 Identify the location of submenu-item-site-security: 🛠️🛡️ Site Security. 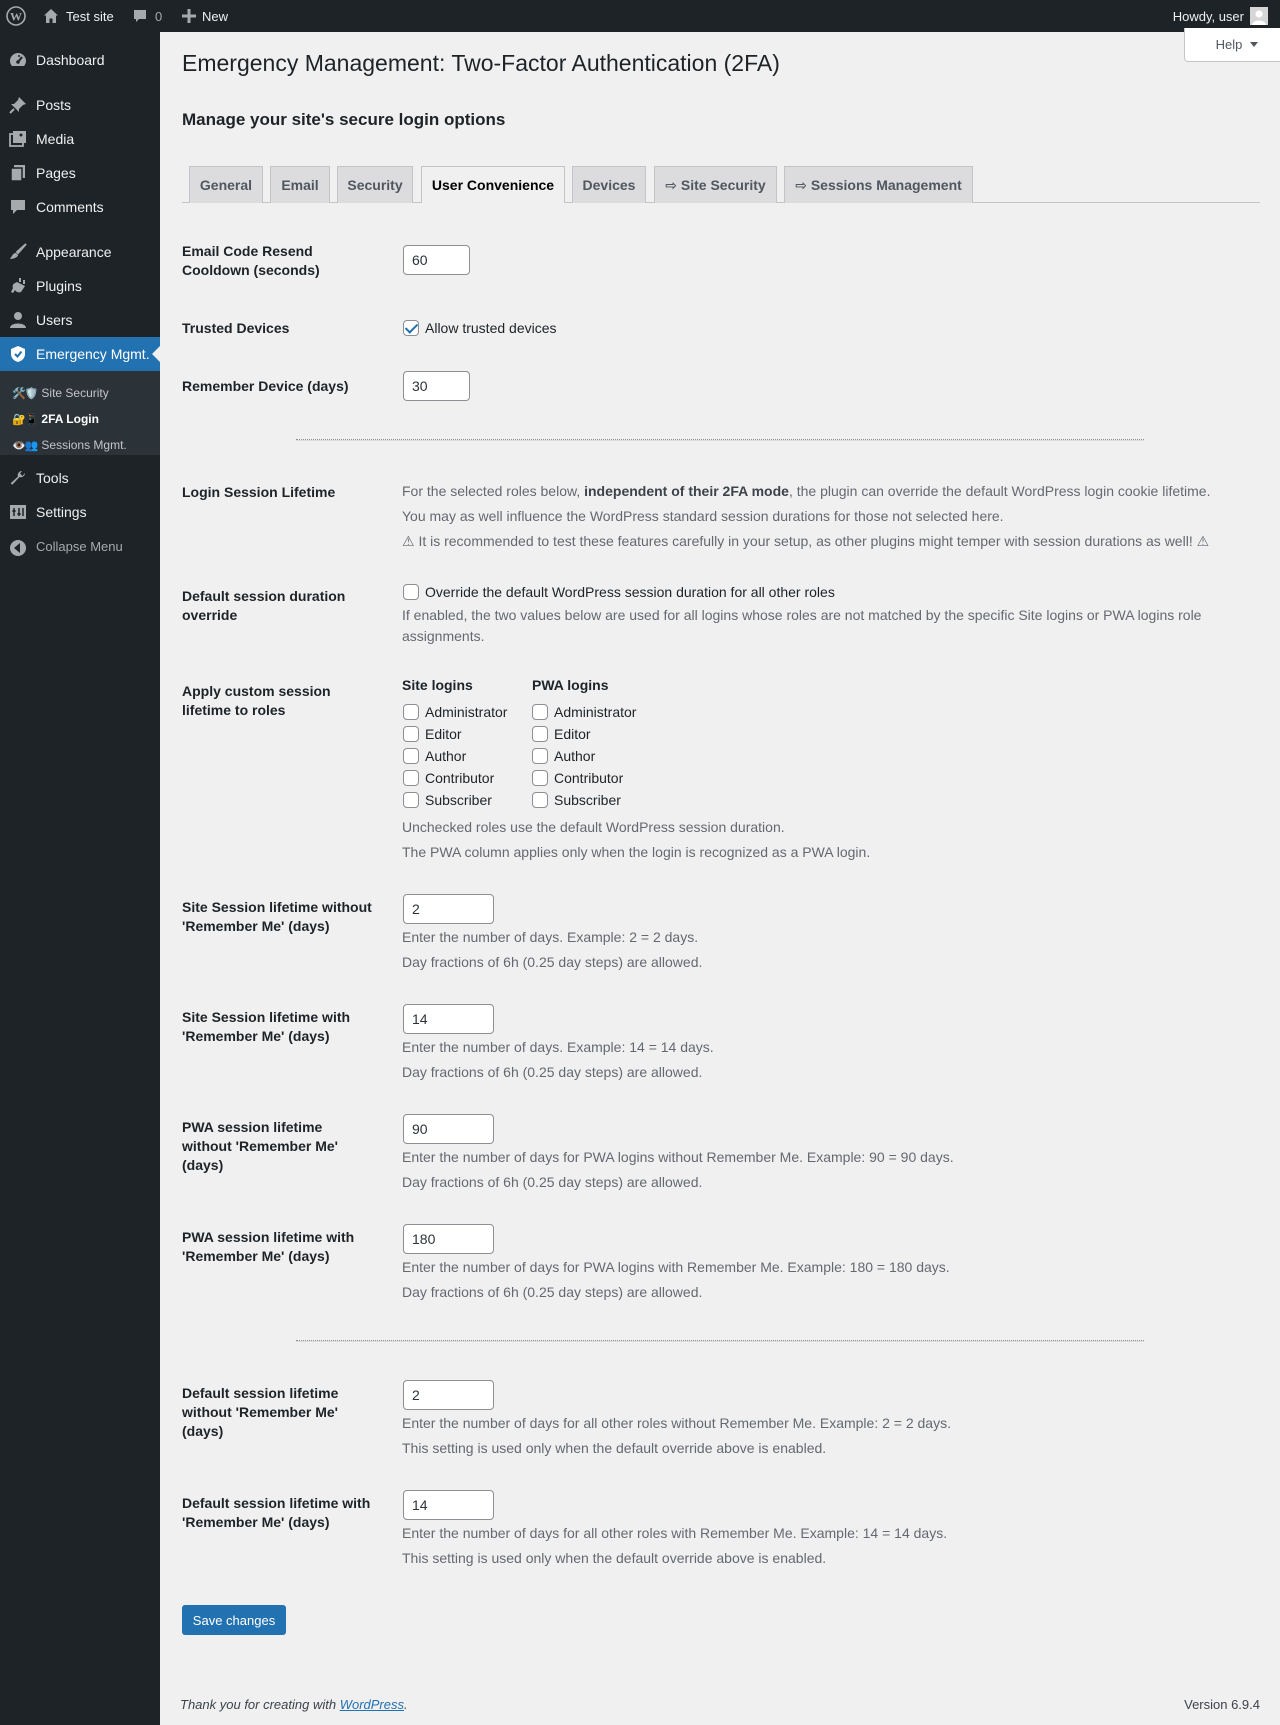
(60, 393).